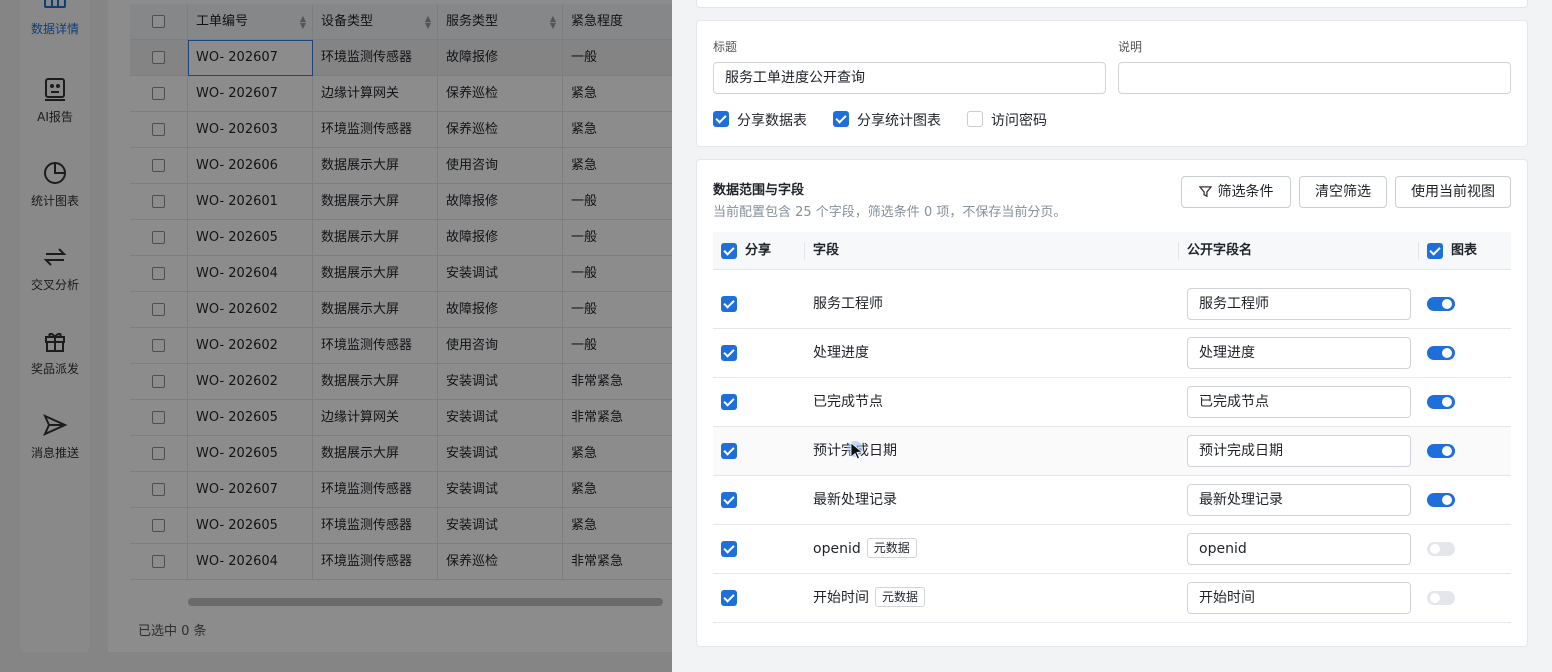 This screenshot has width=1552, height=672. What do you see at coordinates (909, 78) in the screenshot?
I see `title-input: 服务工单进度公开查询` at bounding box center [909, 78].